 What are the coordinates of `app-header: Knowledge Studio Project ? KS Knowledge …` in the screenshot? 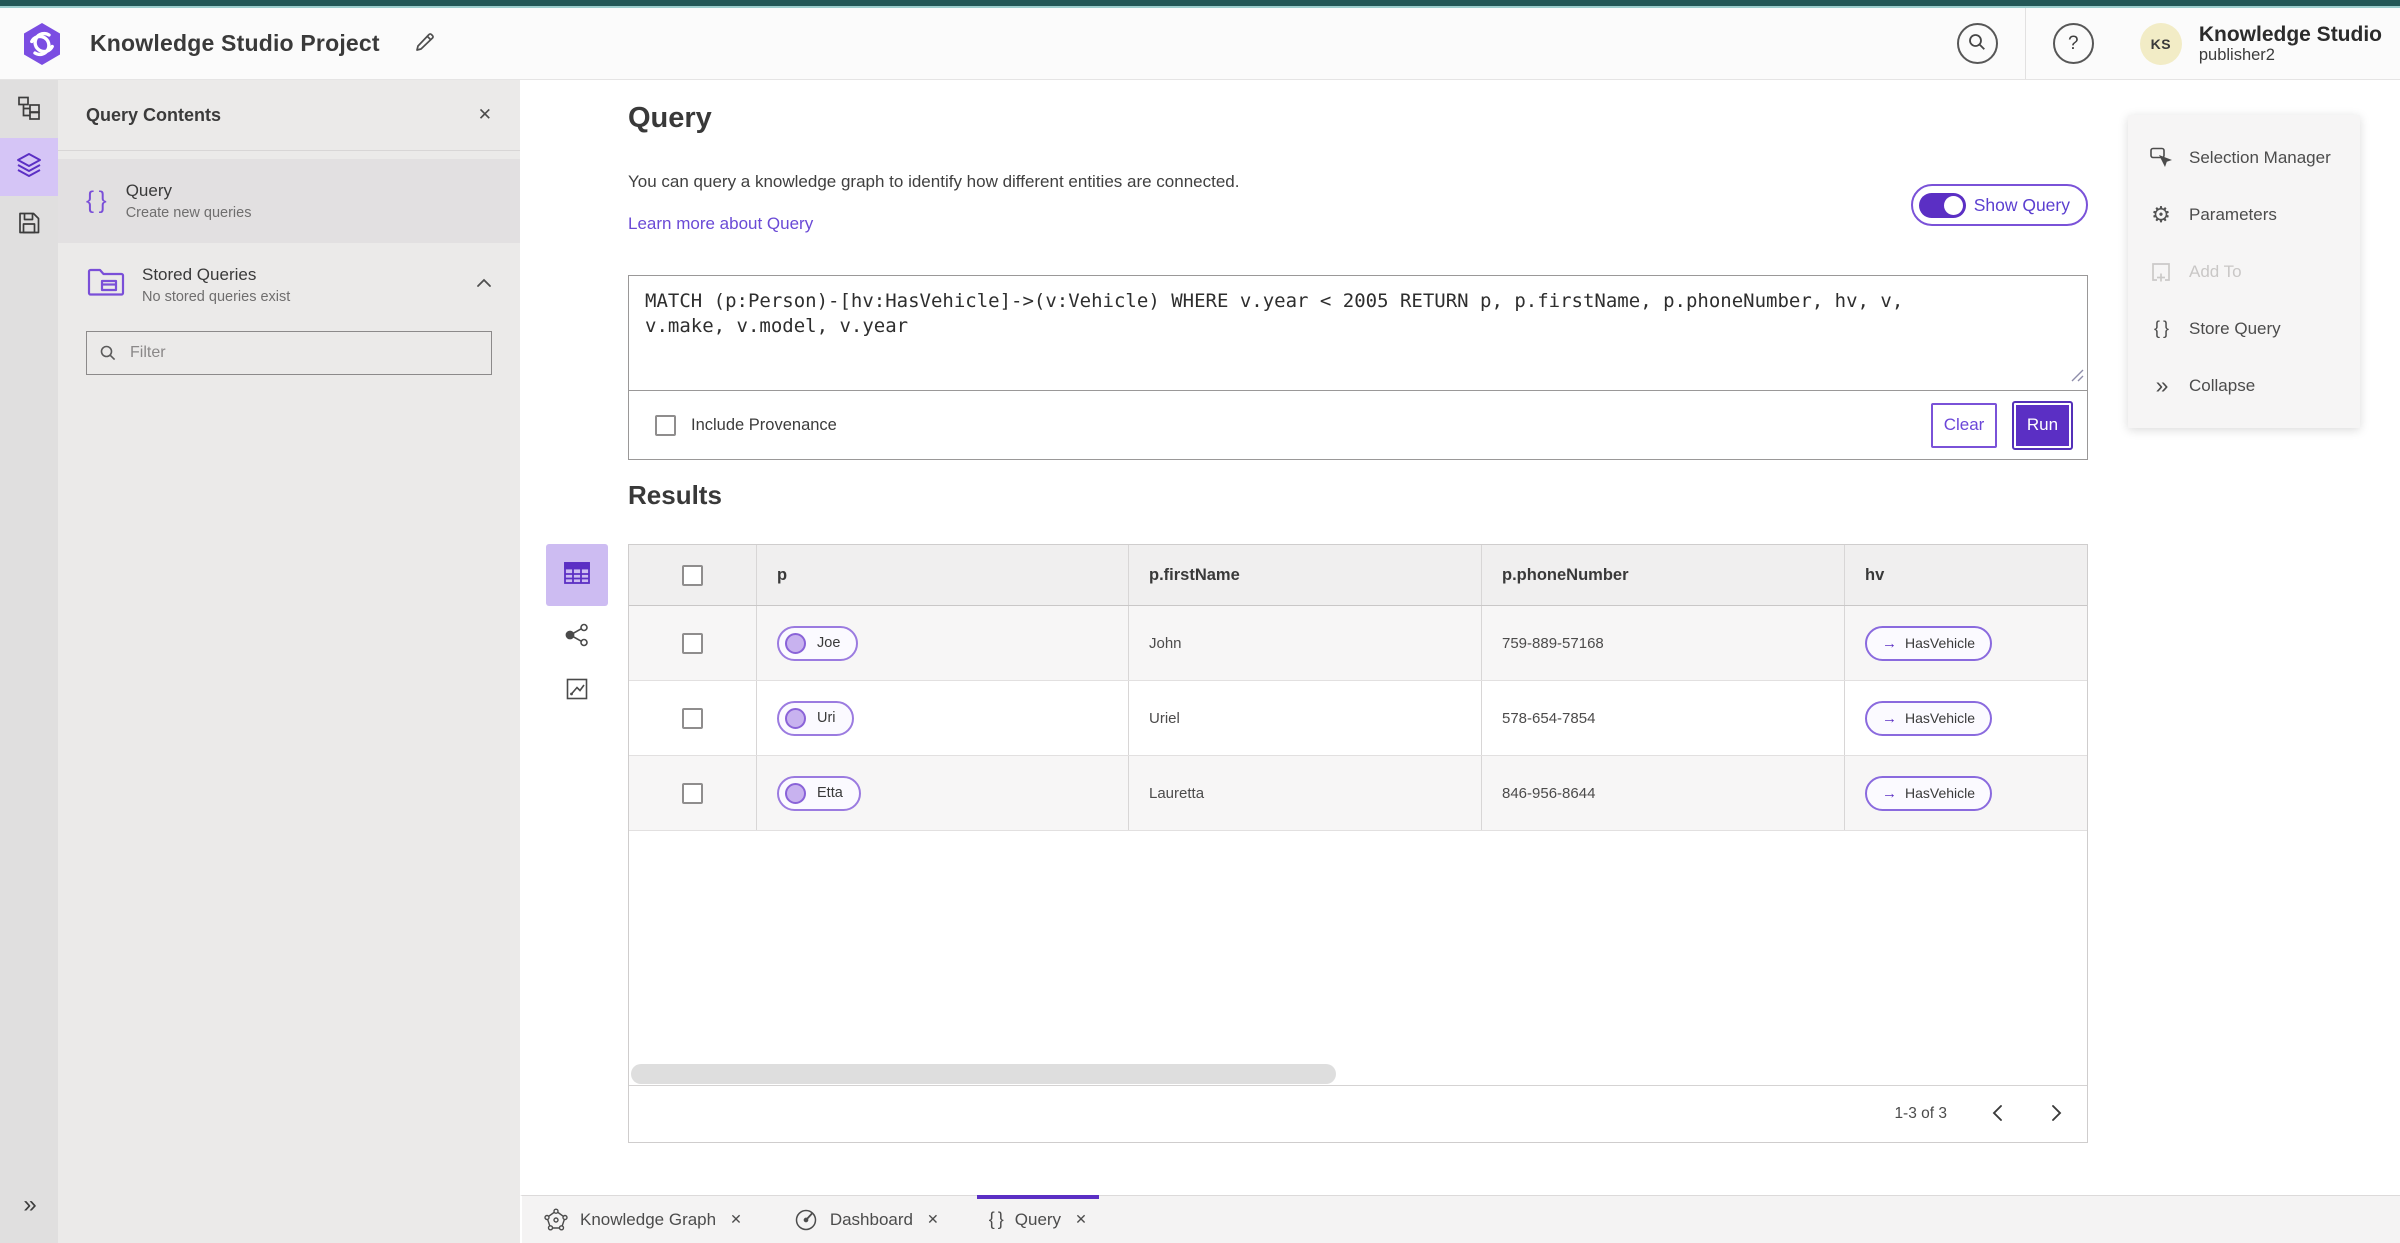 It's located at (1200, 44).